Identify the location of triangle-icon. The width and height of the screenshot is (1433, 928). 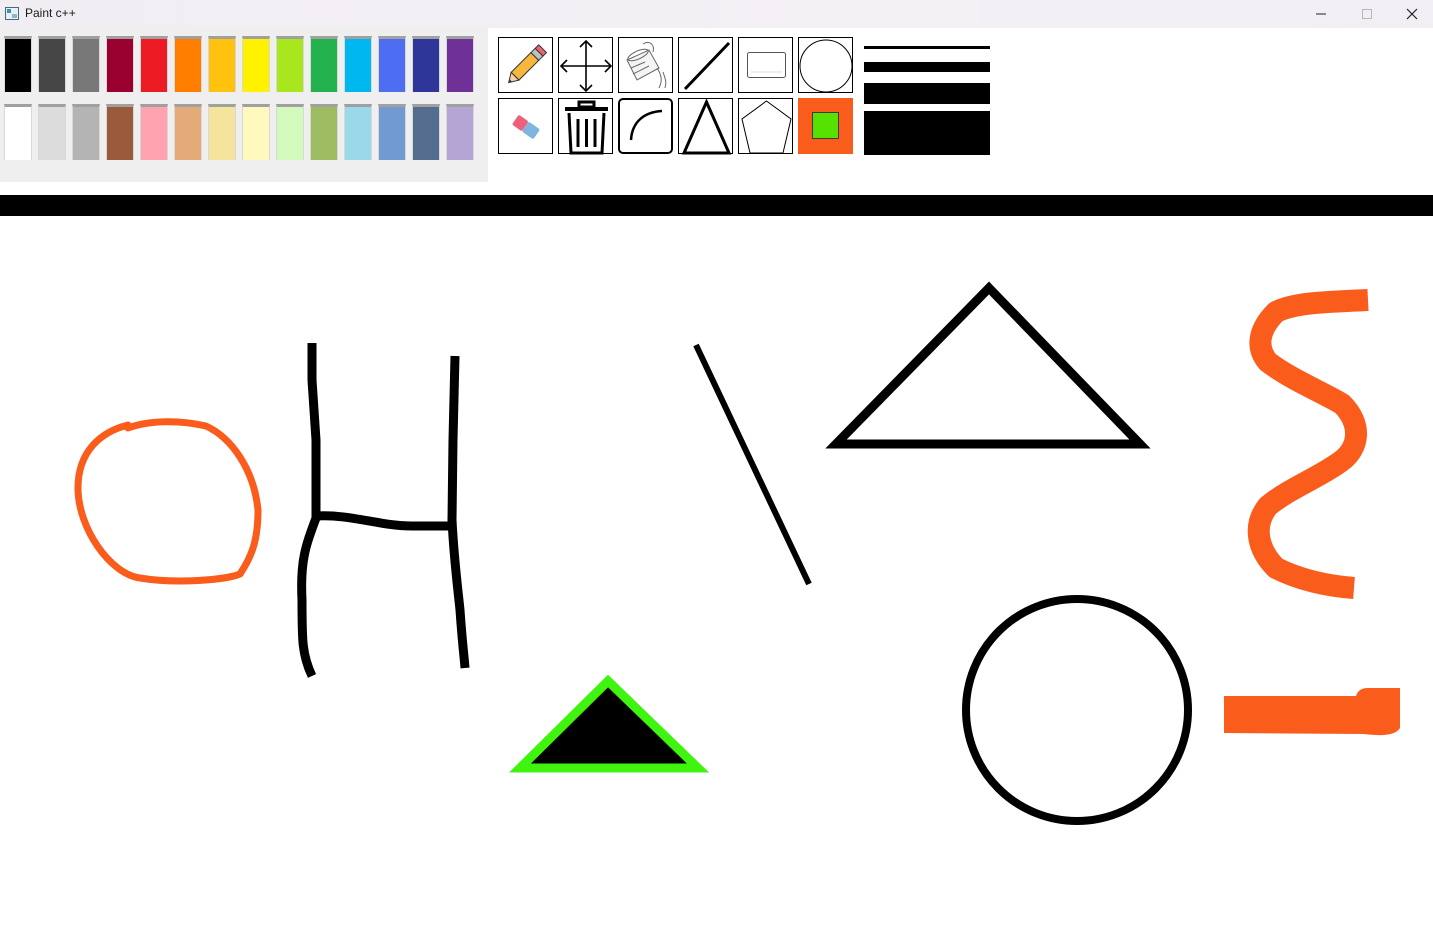
(706, 127).